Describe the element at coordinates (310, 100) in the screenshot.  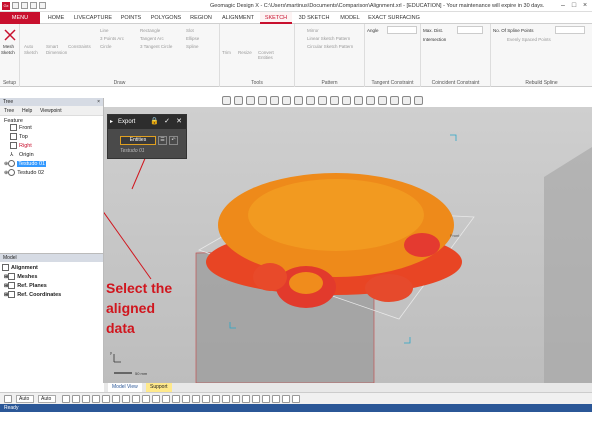
I see `view-render-icon` at that location.